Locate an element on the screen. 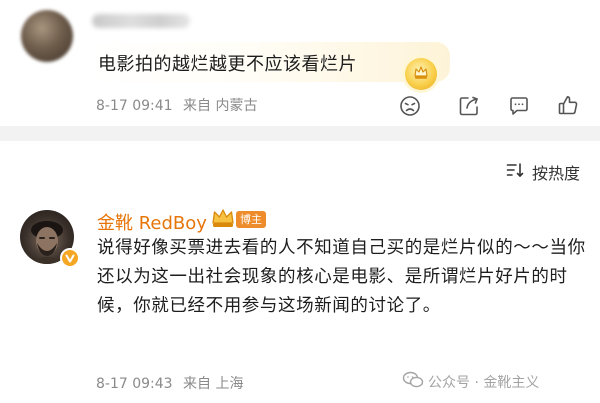  comment-date: 8-17 09:43 is located at coordinates (134, 384).